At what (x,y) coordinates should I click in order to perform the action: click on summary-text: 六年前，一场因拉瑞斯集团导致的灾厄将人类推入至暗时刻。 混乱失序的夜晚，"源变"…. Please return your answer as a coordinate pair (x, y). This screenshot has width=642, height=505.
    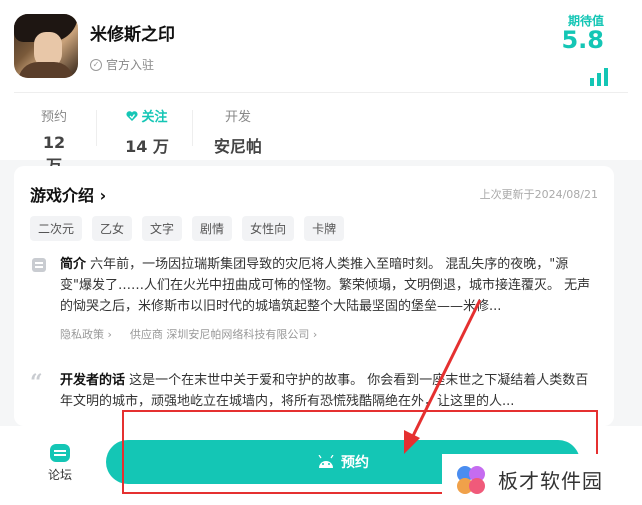
    Looking at the image, I should click on (325, 285).